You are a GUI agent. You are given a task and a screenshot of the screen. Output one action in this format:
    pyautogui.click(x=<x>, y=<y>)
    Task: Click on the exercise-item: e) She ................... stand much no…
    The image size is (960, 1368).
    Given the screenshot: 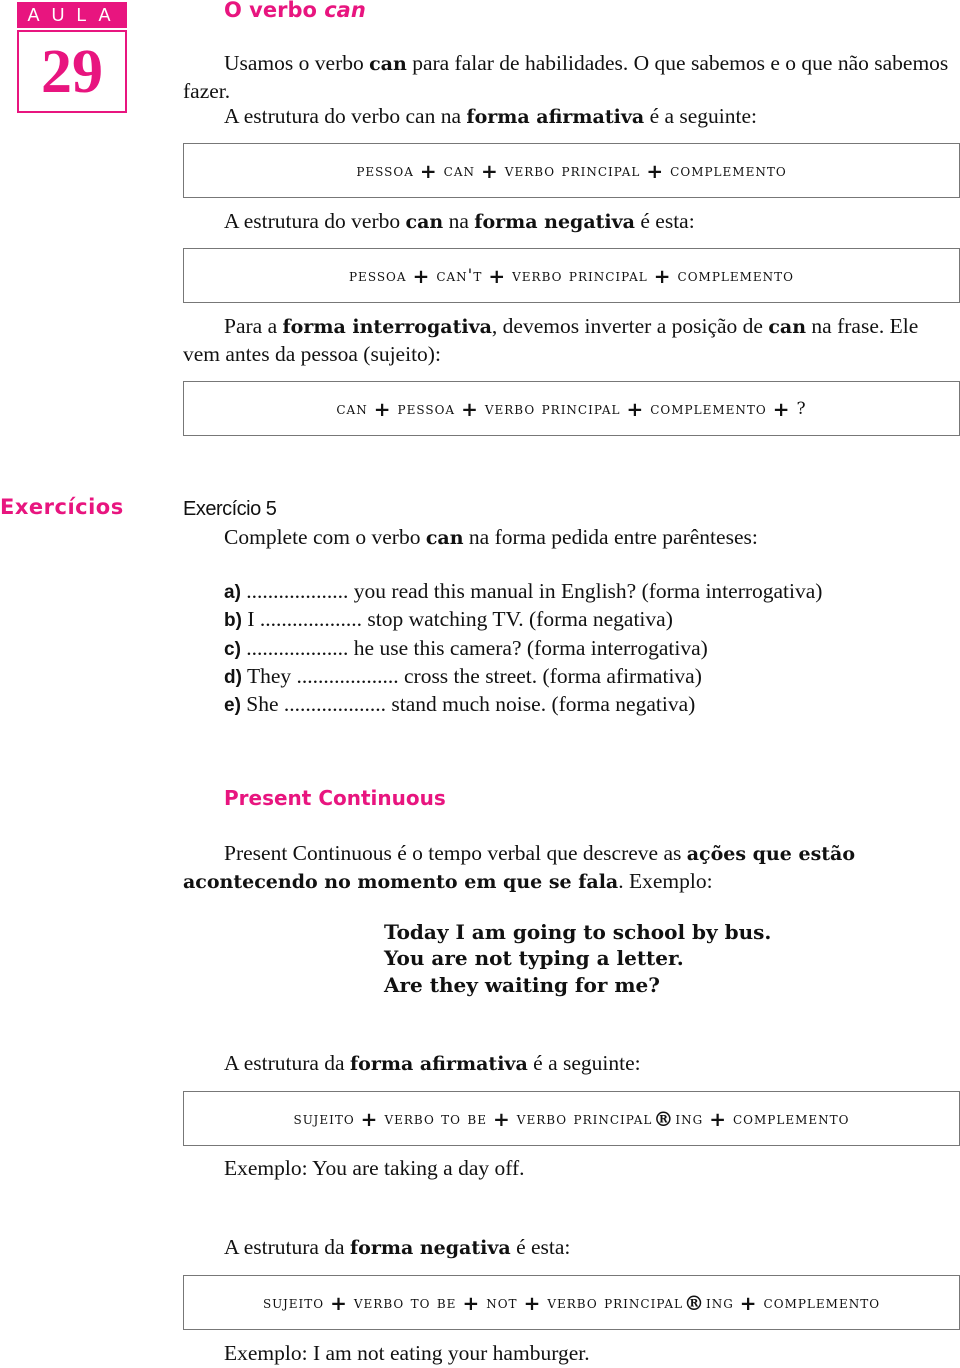 What is the action you would take?
    pyautogui.click(x=523, y=705)
    